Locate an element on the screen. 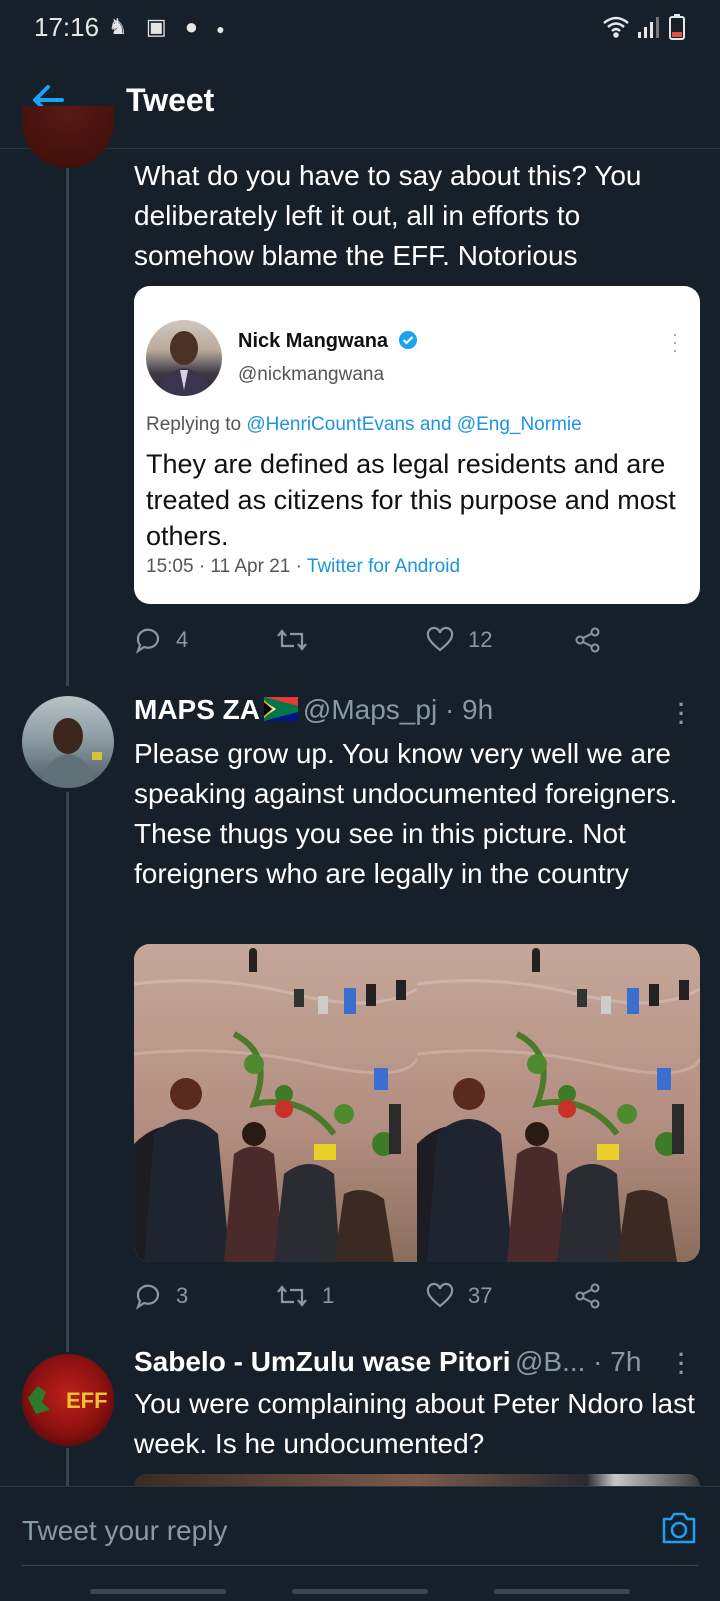 This screenshot has width=720, height=1601. handle-time: @B... · 7h is located at coordinates (578, 1361).